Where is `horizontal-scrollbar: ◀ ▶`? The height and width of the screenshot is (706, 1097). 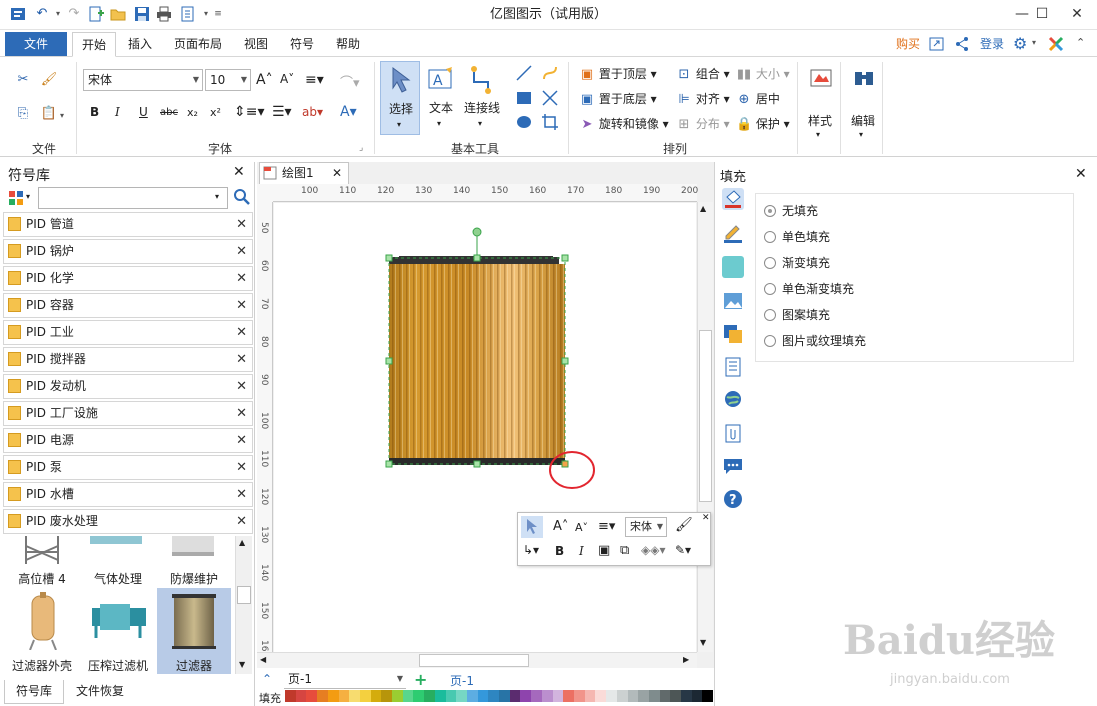
horizontal-scrollbar: ◀ ▶ is located at coordinates (477, 660).